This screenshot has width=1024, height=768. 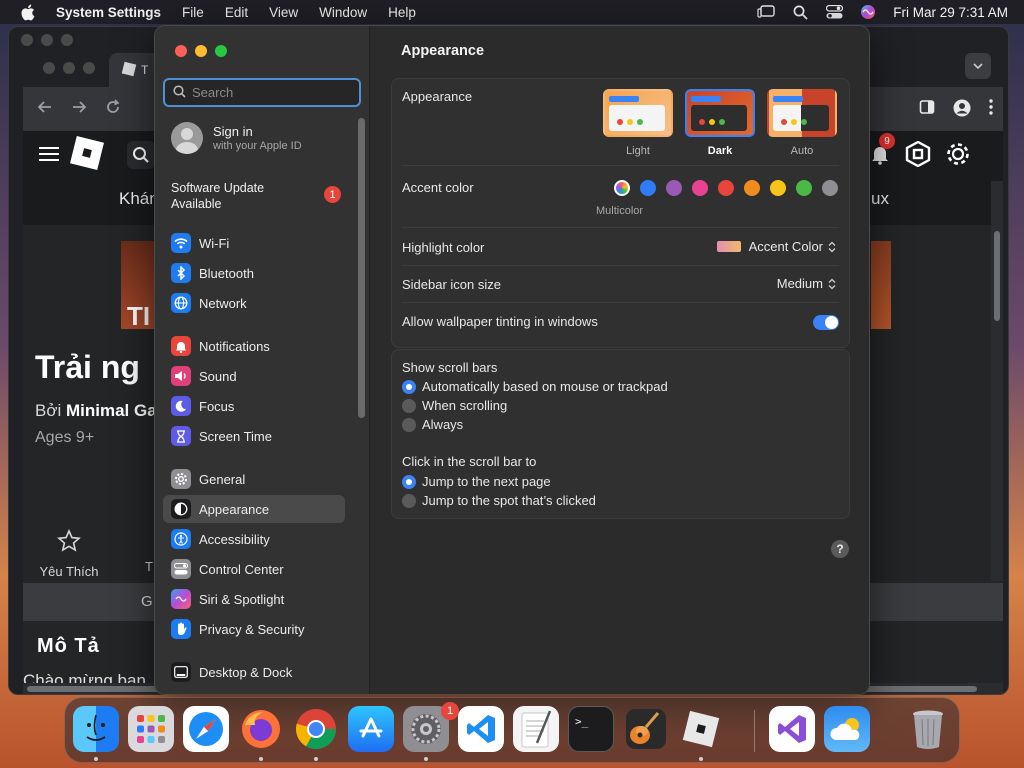 I want to click on minimize-window-button, so click(x=201, y=51).